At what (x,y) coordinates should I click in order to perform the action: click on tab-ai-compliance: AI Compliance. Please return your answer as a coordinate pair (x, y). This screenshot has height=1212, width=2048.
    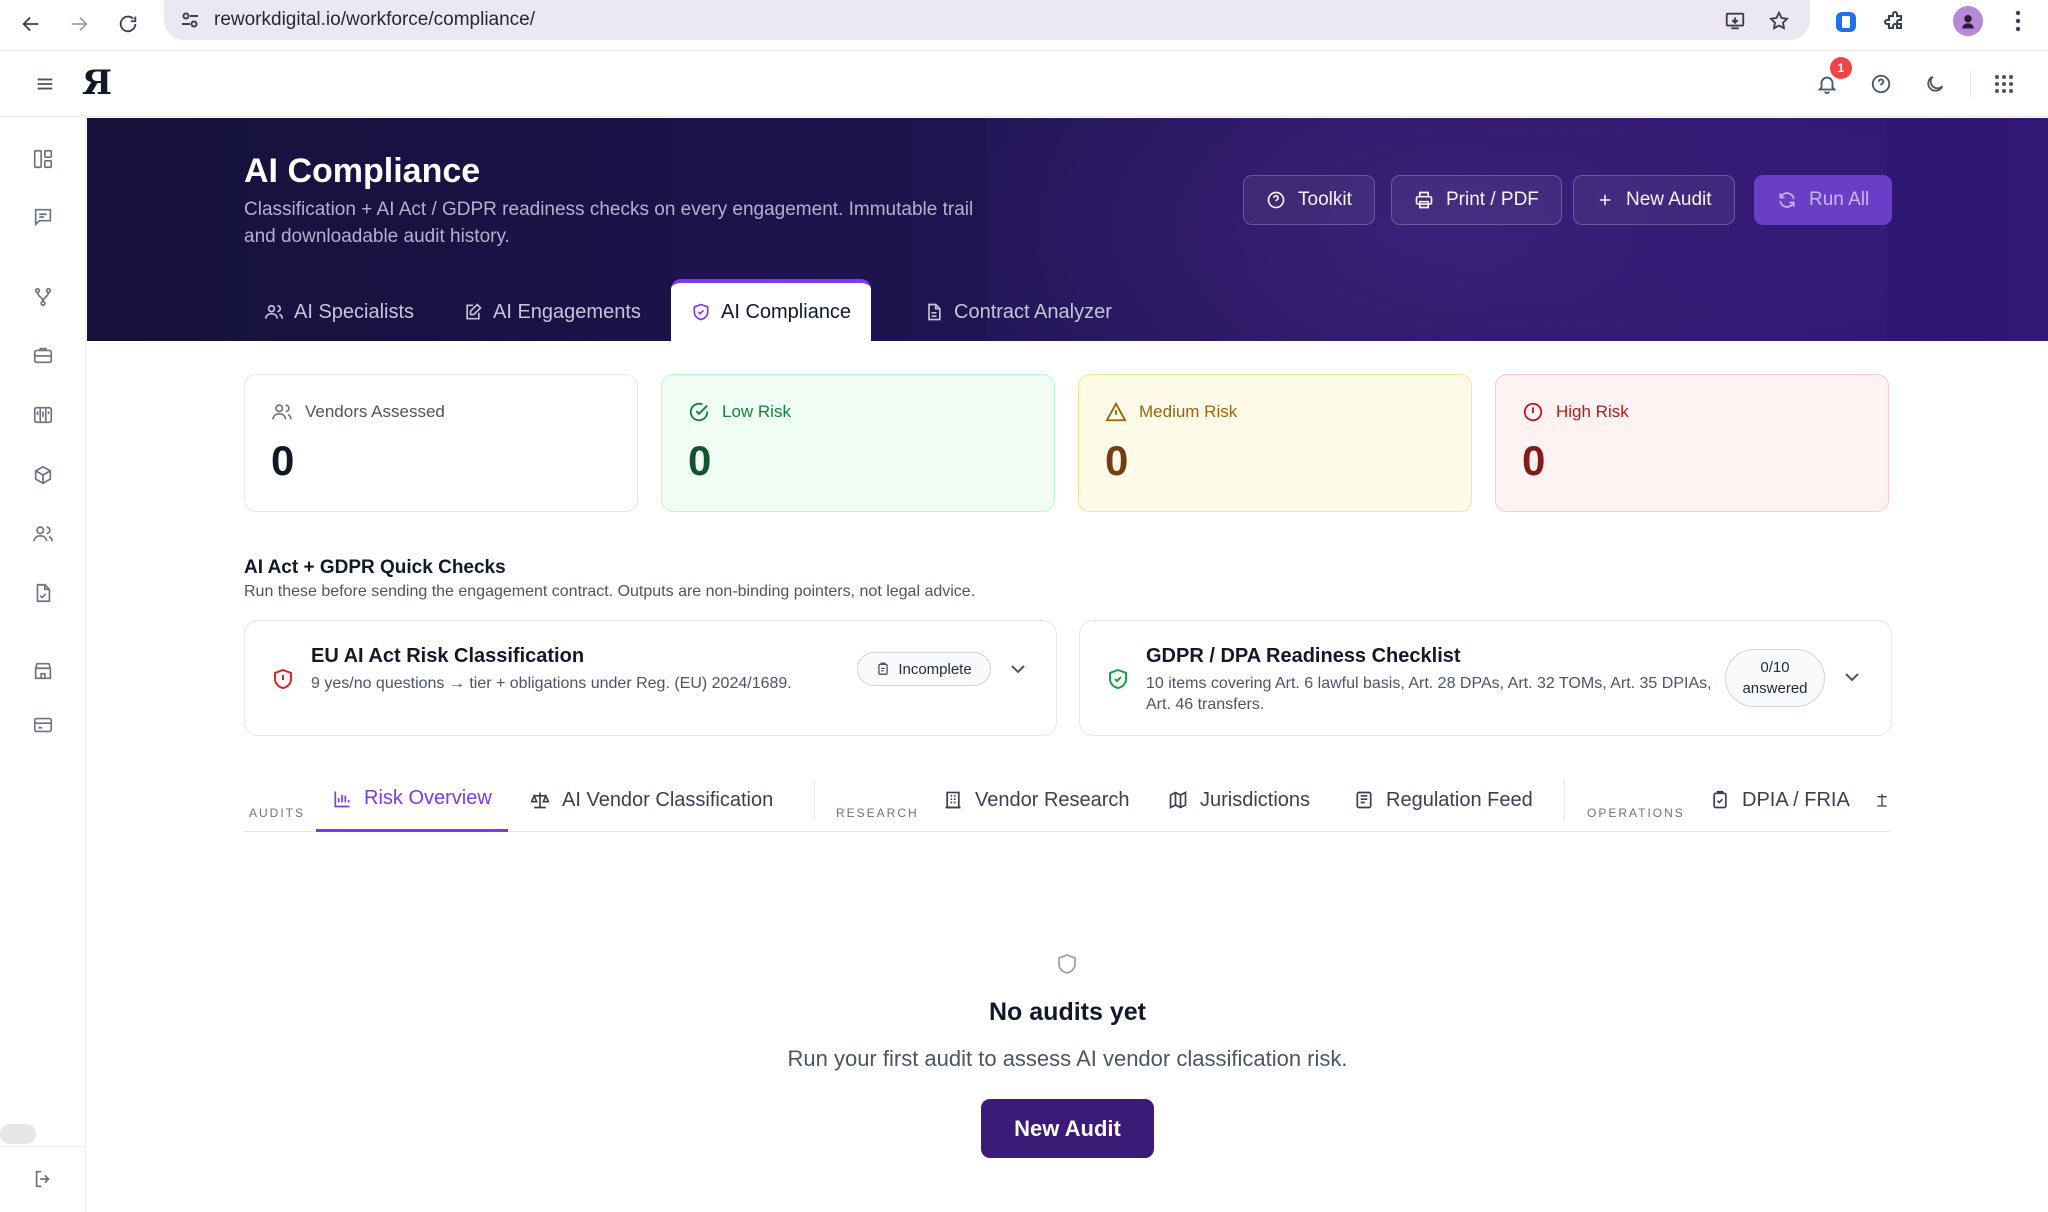
    Looking at the image, I should click on (771, 310).